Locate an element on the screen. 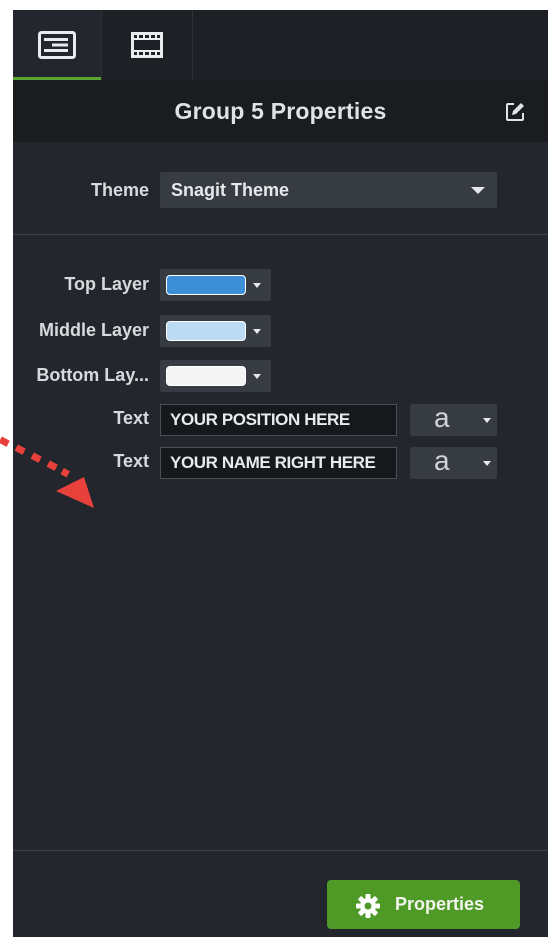 The image size is (548, 937). tab-media is located at coordinates (147, 45).